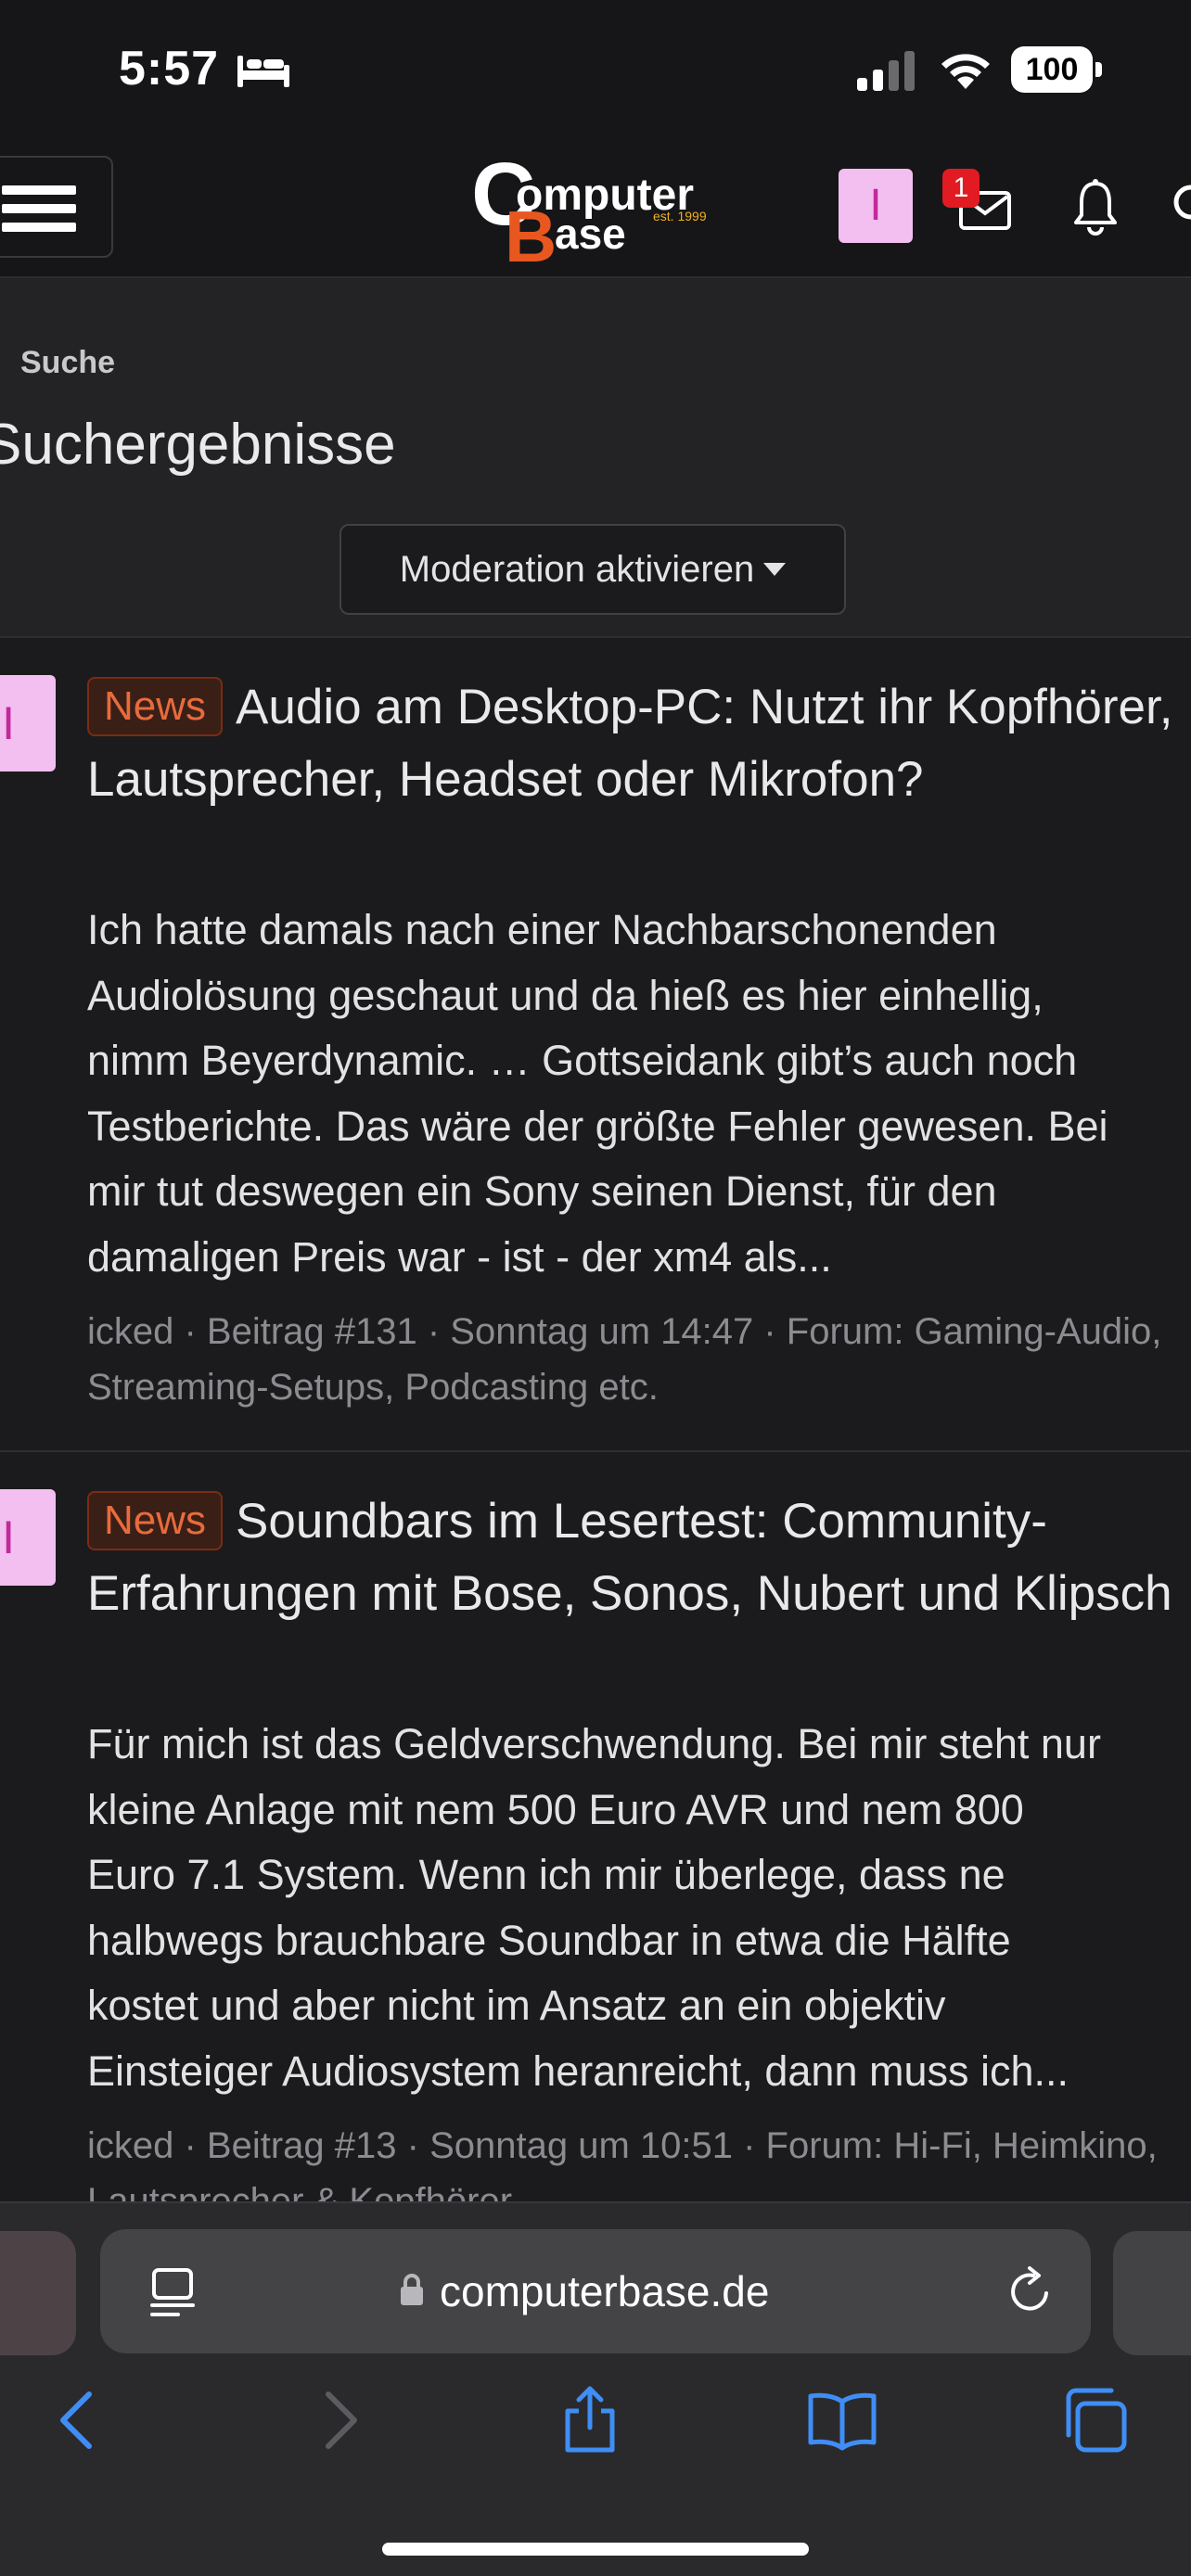  Describe the element at coordinates (169, 69) in the screenshot. I see `status-time: 5:57` at that location.